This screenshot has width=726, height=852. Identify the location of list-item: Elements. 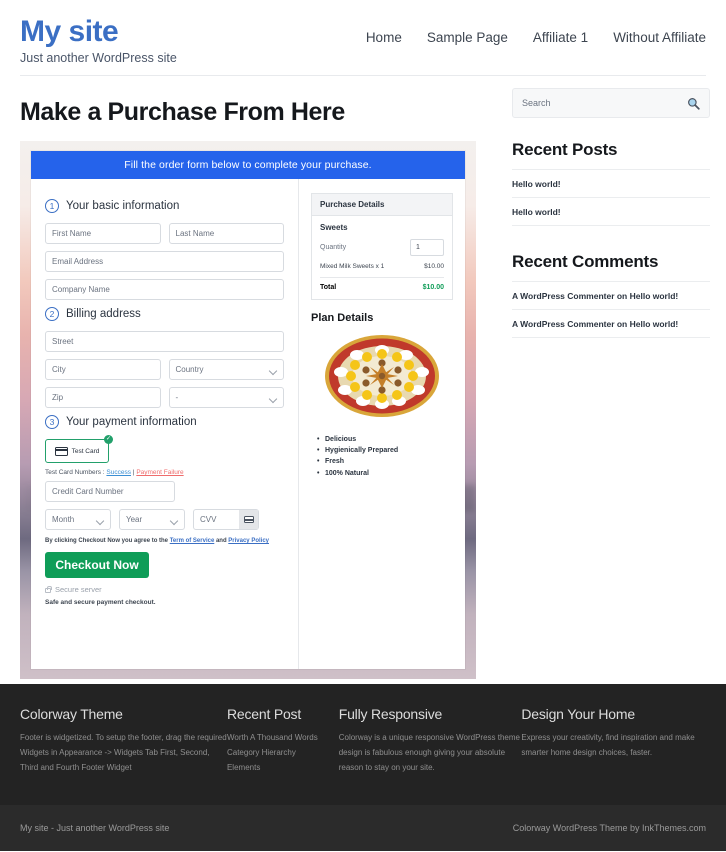
(283, 768).